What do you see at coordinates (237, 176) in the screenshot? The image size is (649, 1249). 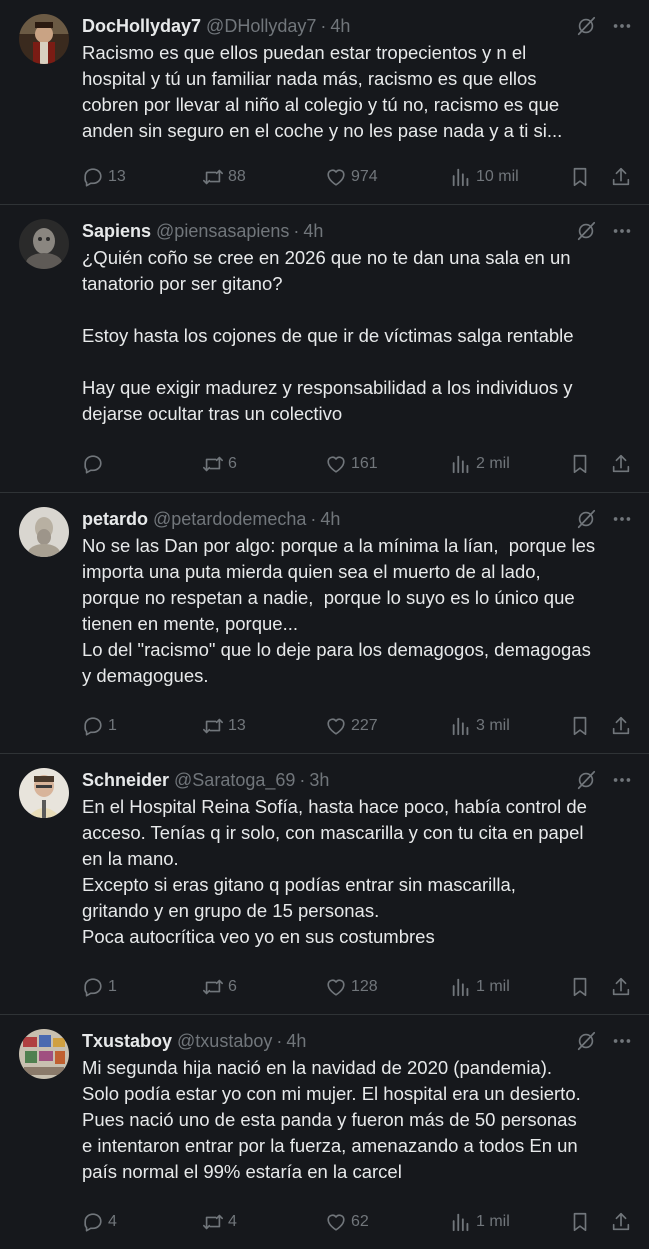 I see `repost-count: 88` at bounding box center [237, 176].